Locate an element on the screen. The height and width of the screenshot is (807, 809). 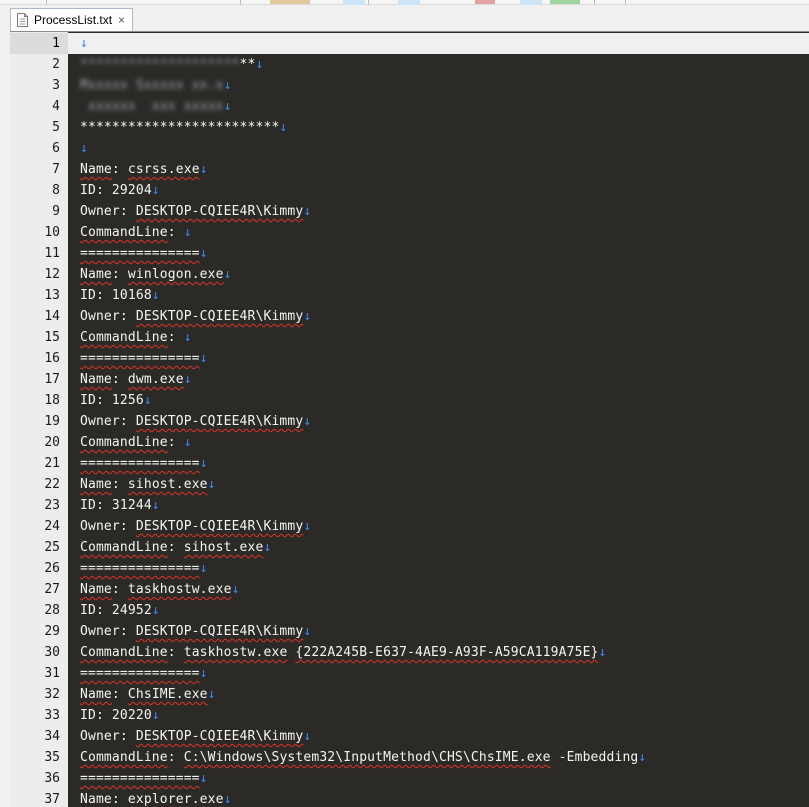
editor-line: 22 Name: sihost.exe↓ is located at coordinates (409, 484).